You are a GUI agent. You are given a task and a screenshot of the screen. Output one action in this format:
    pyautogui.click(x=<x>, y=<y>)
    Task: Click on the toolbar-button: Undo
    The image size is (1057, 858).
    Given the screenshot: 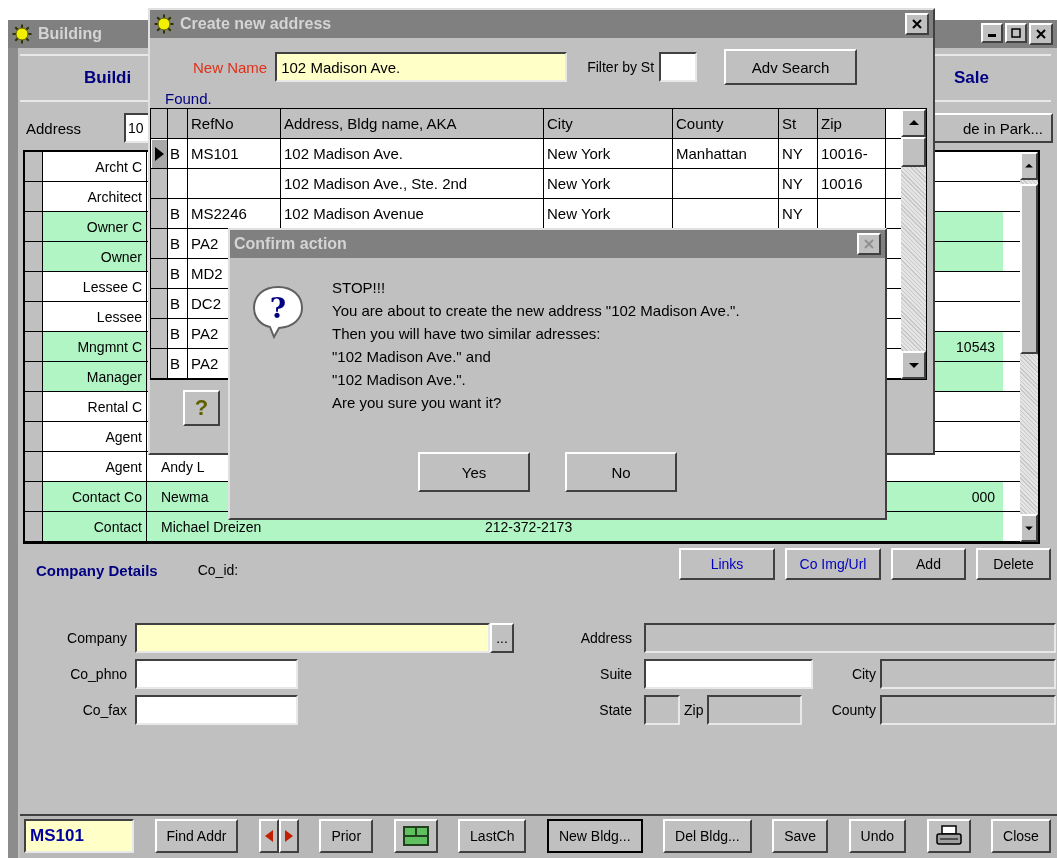 What is the action you would take?
    pyautogui.click(x=877, y=836)
    